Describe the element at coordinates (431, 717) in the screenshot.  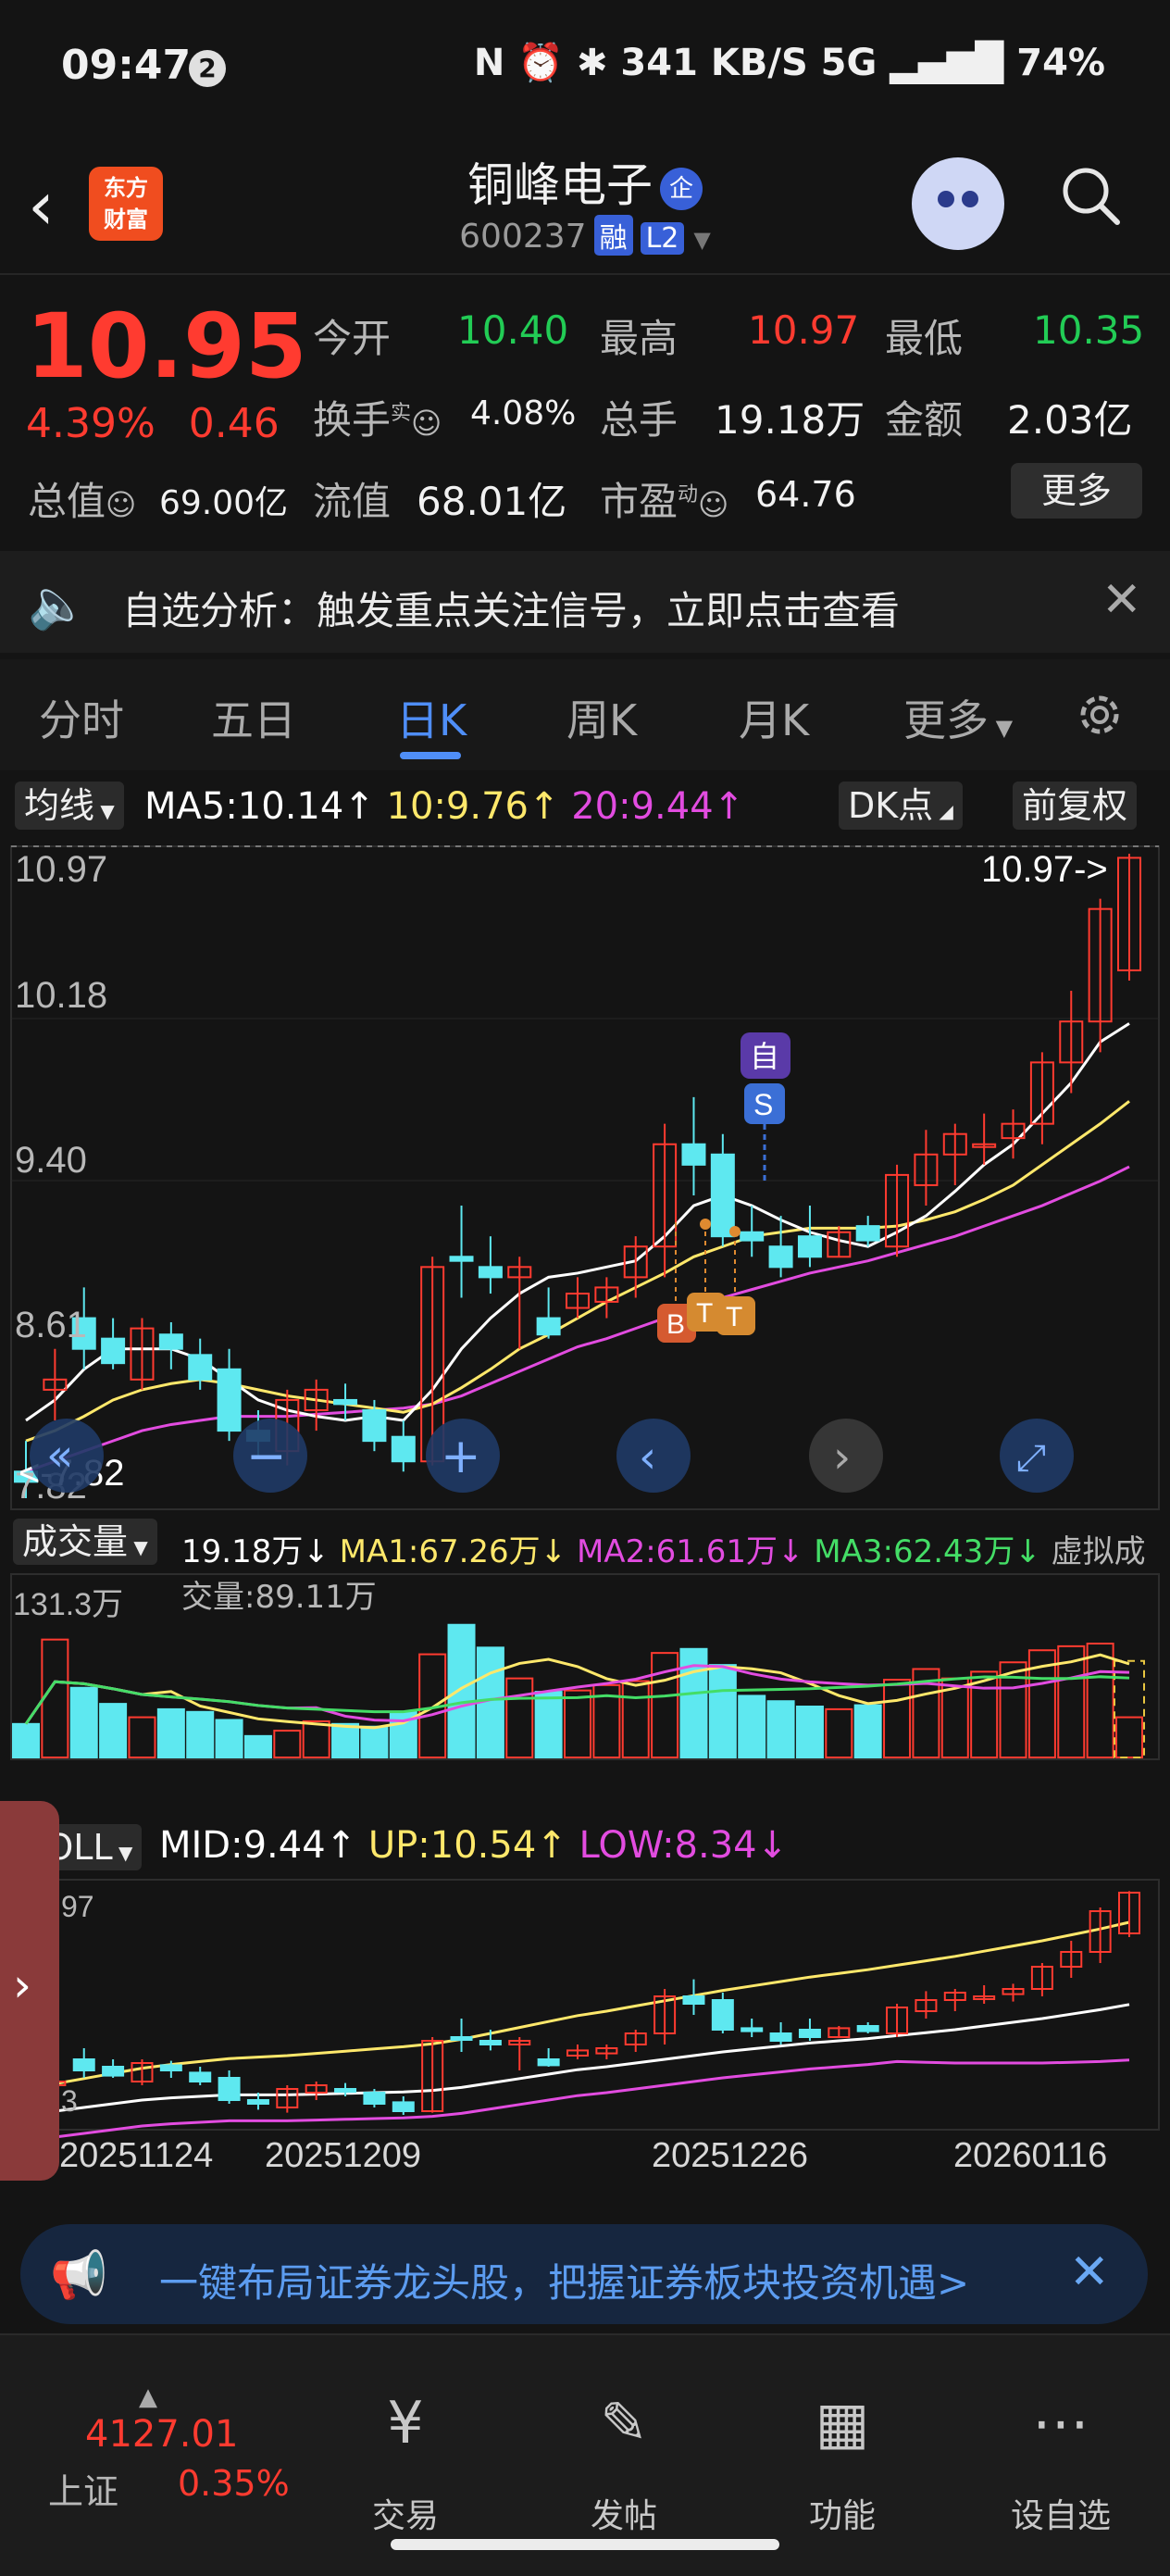
I see `tab-daily-k: 日K` at that location.